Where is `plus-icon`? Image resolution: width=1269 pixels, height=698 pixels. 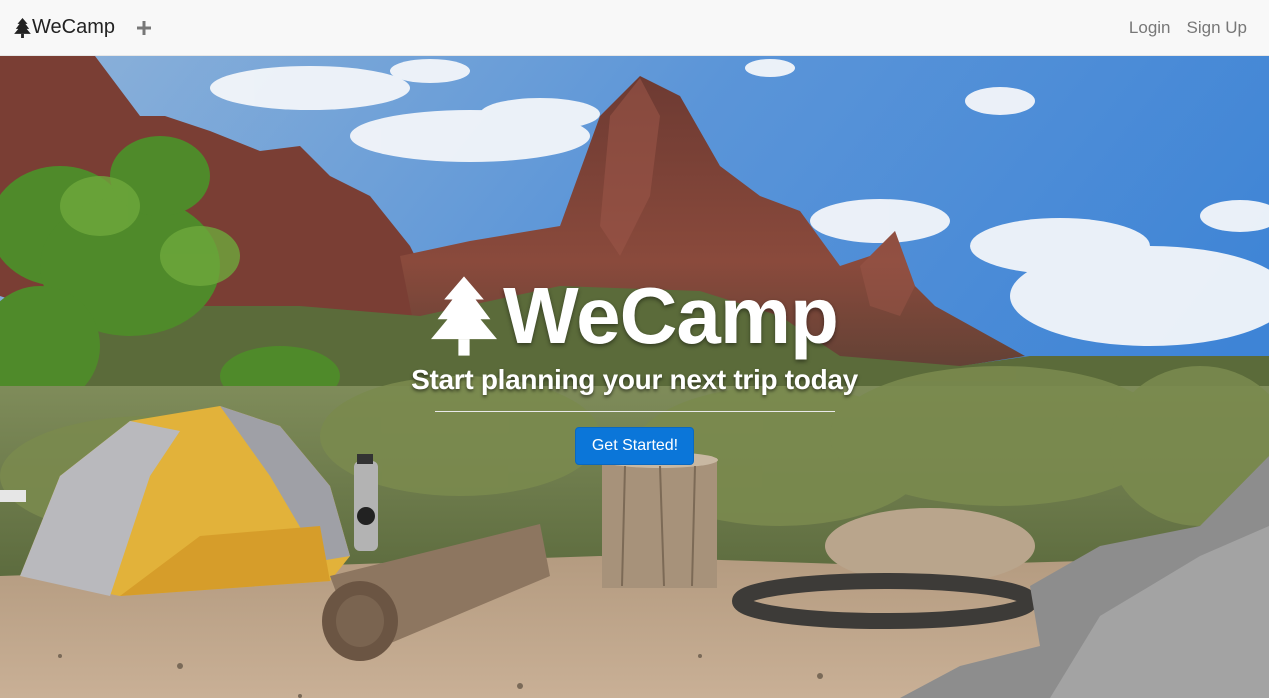 plus-icon is located at coordinates (144, 27).